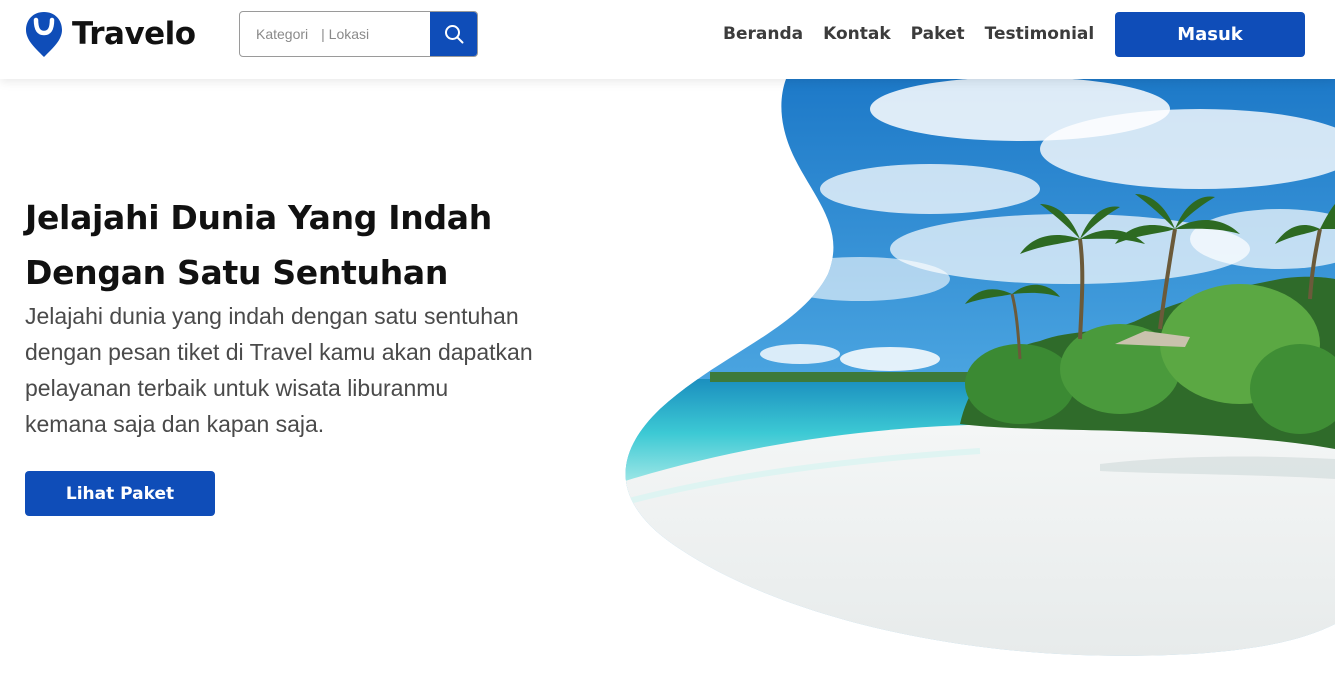  What do you see at coordinates (175, 424) in the screenshot?
I see `hero-description-line-4: kemana saja dan kapan saja.` at bounding box center [175, 424].